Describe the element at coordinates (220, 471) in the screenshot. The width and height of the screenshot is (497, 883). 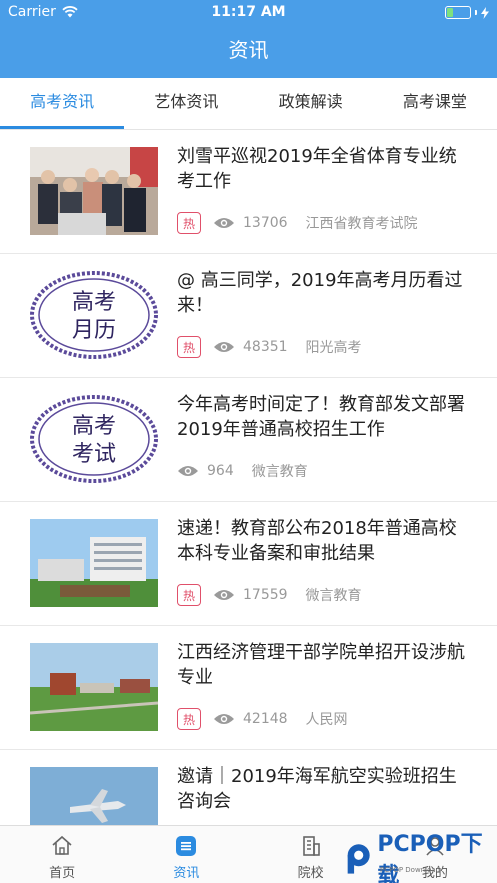
I see `view-count: 964` at that location.